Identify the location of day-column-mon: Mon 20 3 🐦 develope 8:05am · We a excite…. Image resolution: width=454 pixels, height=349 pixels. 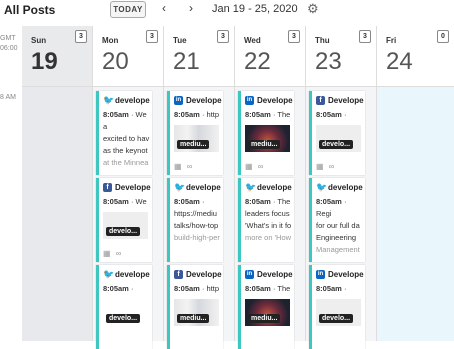
(128, 187).